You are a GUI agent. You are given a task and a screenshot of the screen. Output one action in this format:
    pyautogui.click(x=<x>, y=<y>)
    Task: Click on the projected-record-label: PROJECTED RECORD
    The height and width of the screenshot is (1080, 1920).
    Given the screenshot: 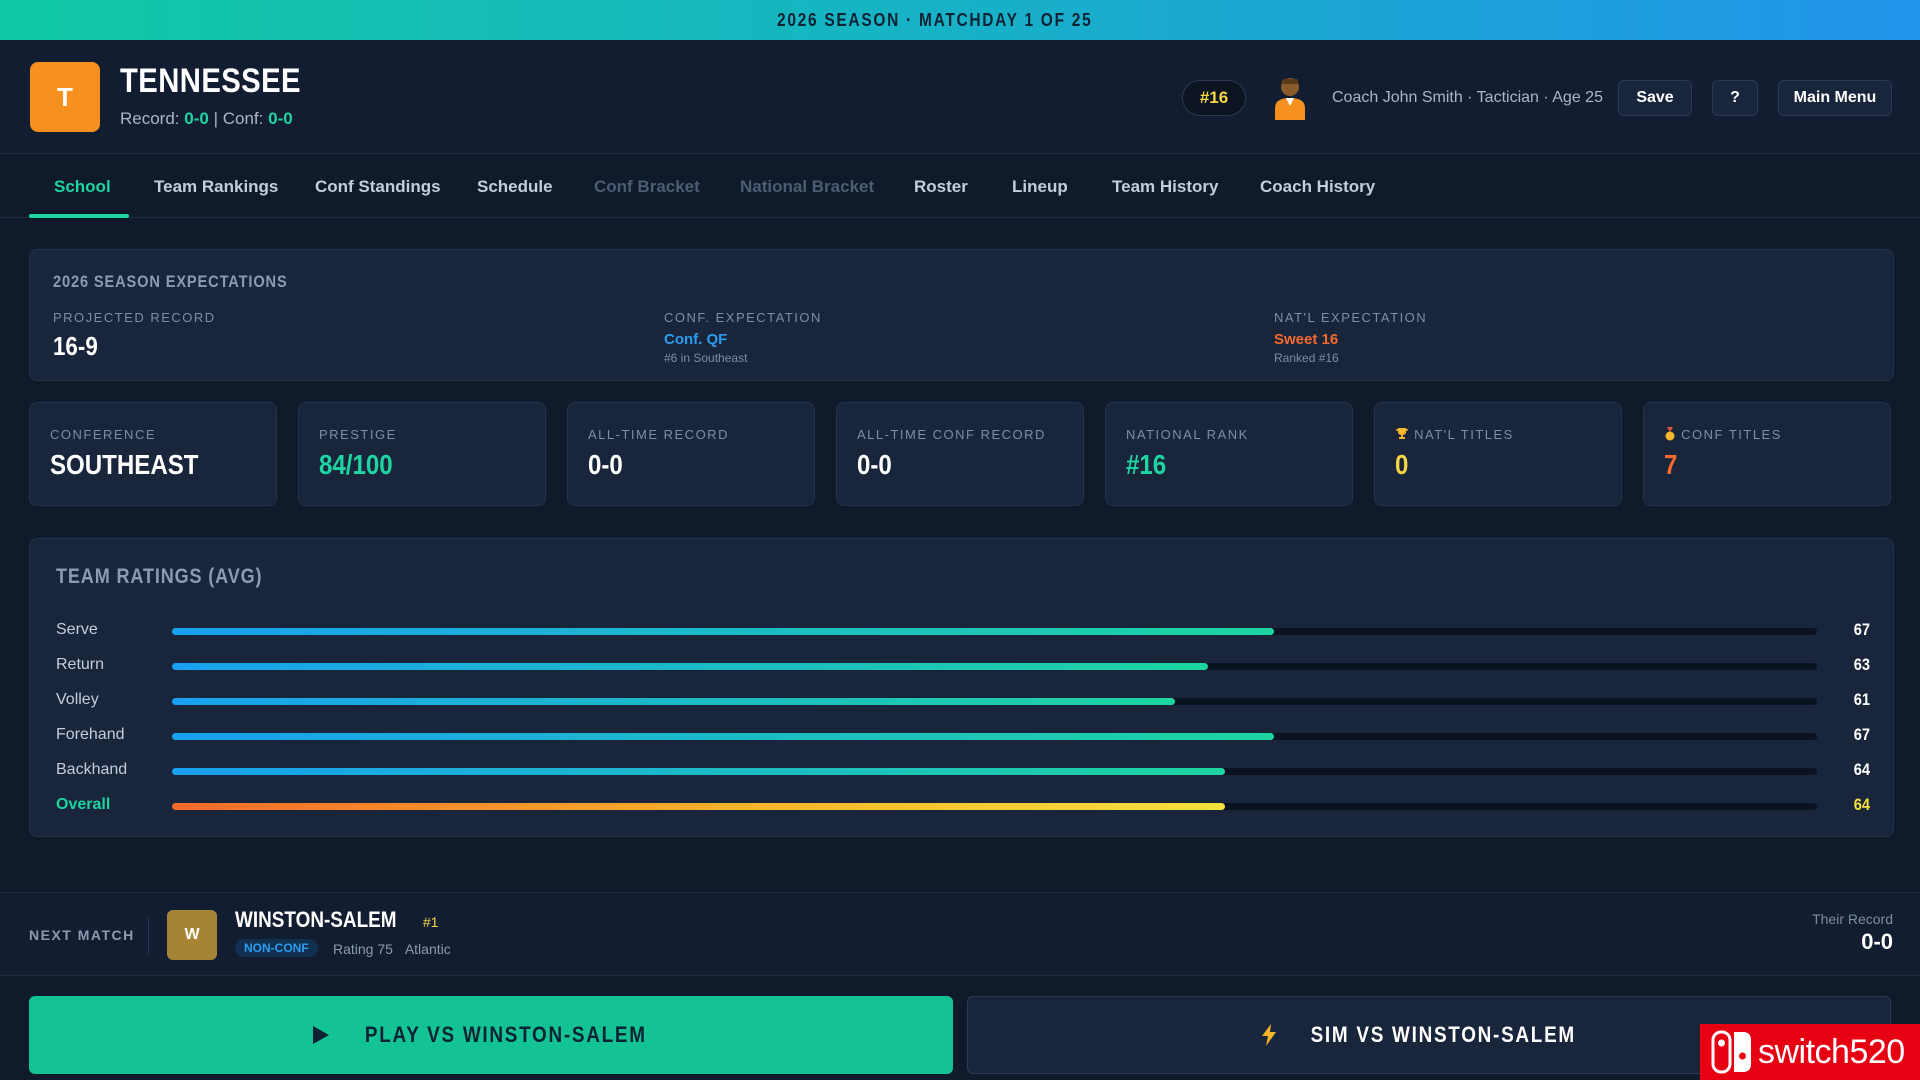 What is the action you would take?
    pyautogui.click(x=134, y=317)
    